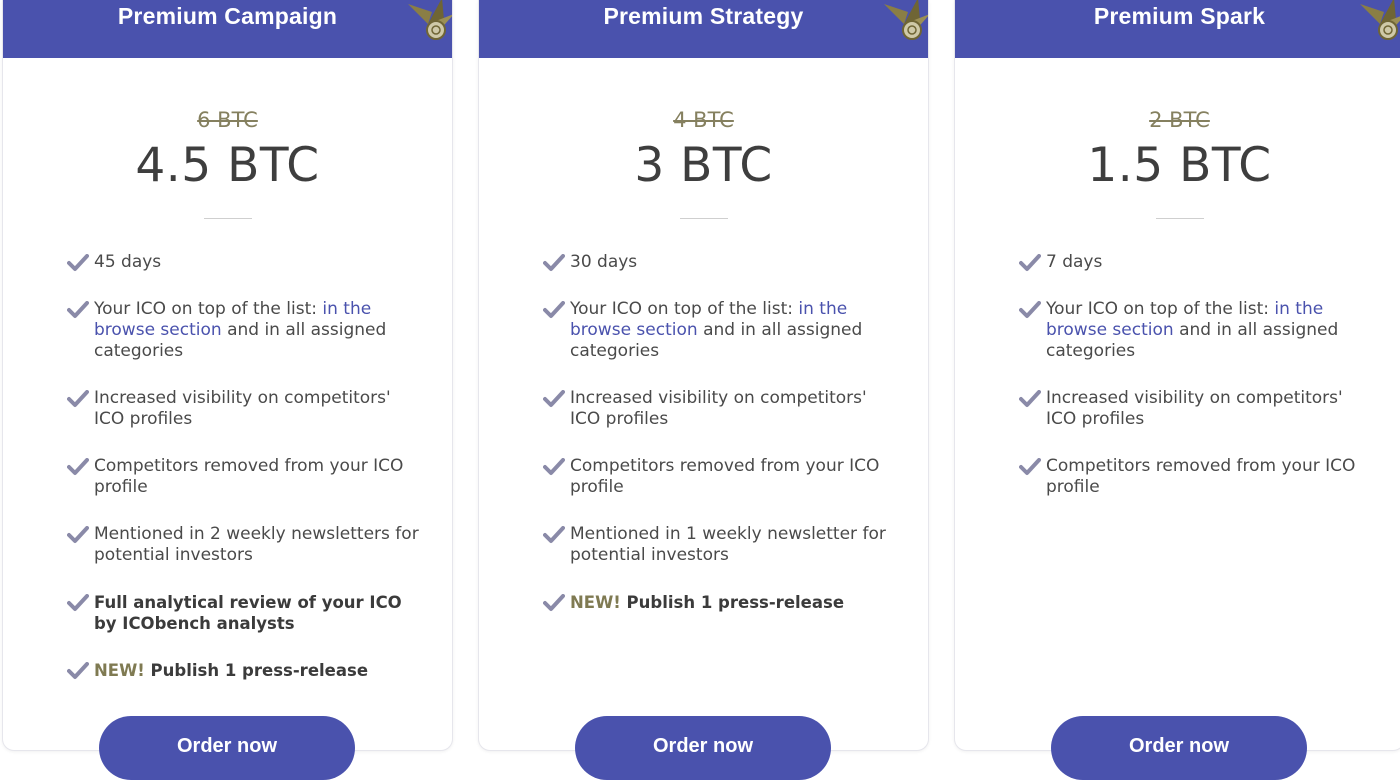 The width and height of the screenshot is (1400, 780). What do you see at coordinates (227, 165) in the screenshot?
I see `price: 4.5 BTC` at bounding box center [227, 165].